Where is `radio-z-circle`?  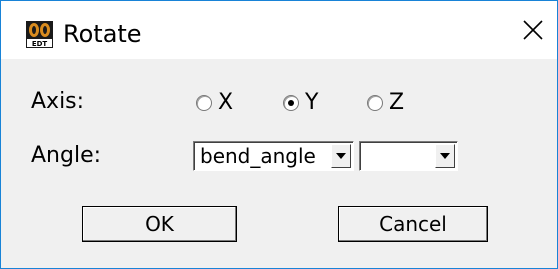 radio-z-circle is located at coordinates (375, 102).